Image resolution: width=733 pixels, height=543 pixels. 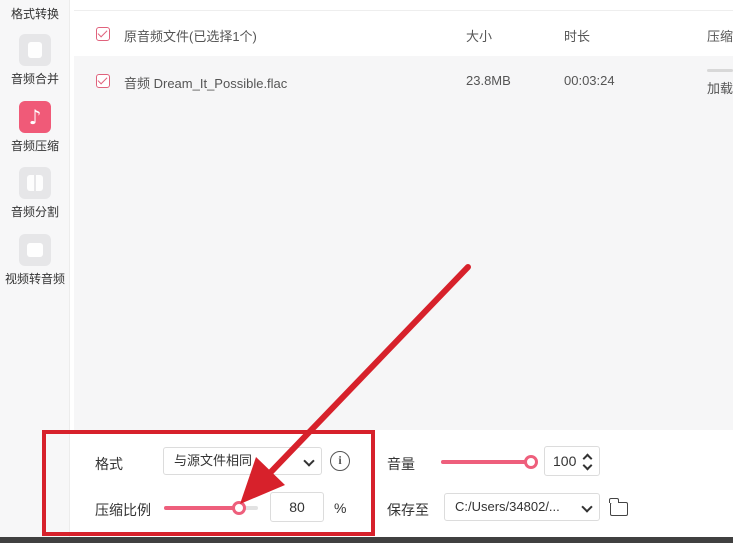 I want to click on folder-icon, so click(x=618, y=507).